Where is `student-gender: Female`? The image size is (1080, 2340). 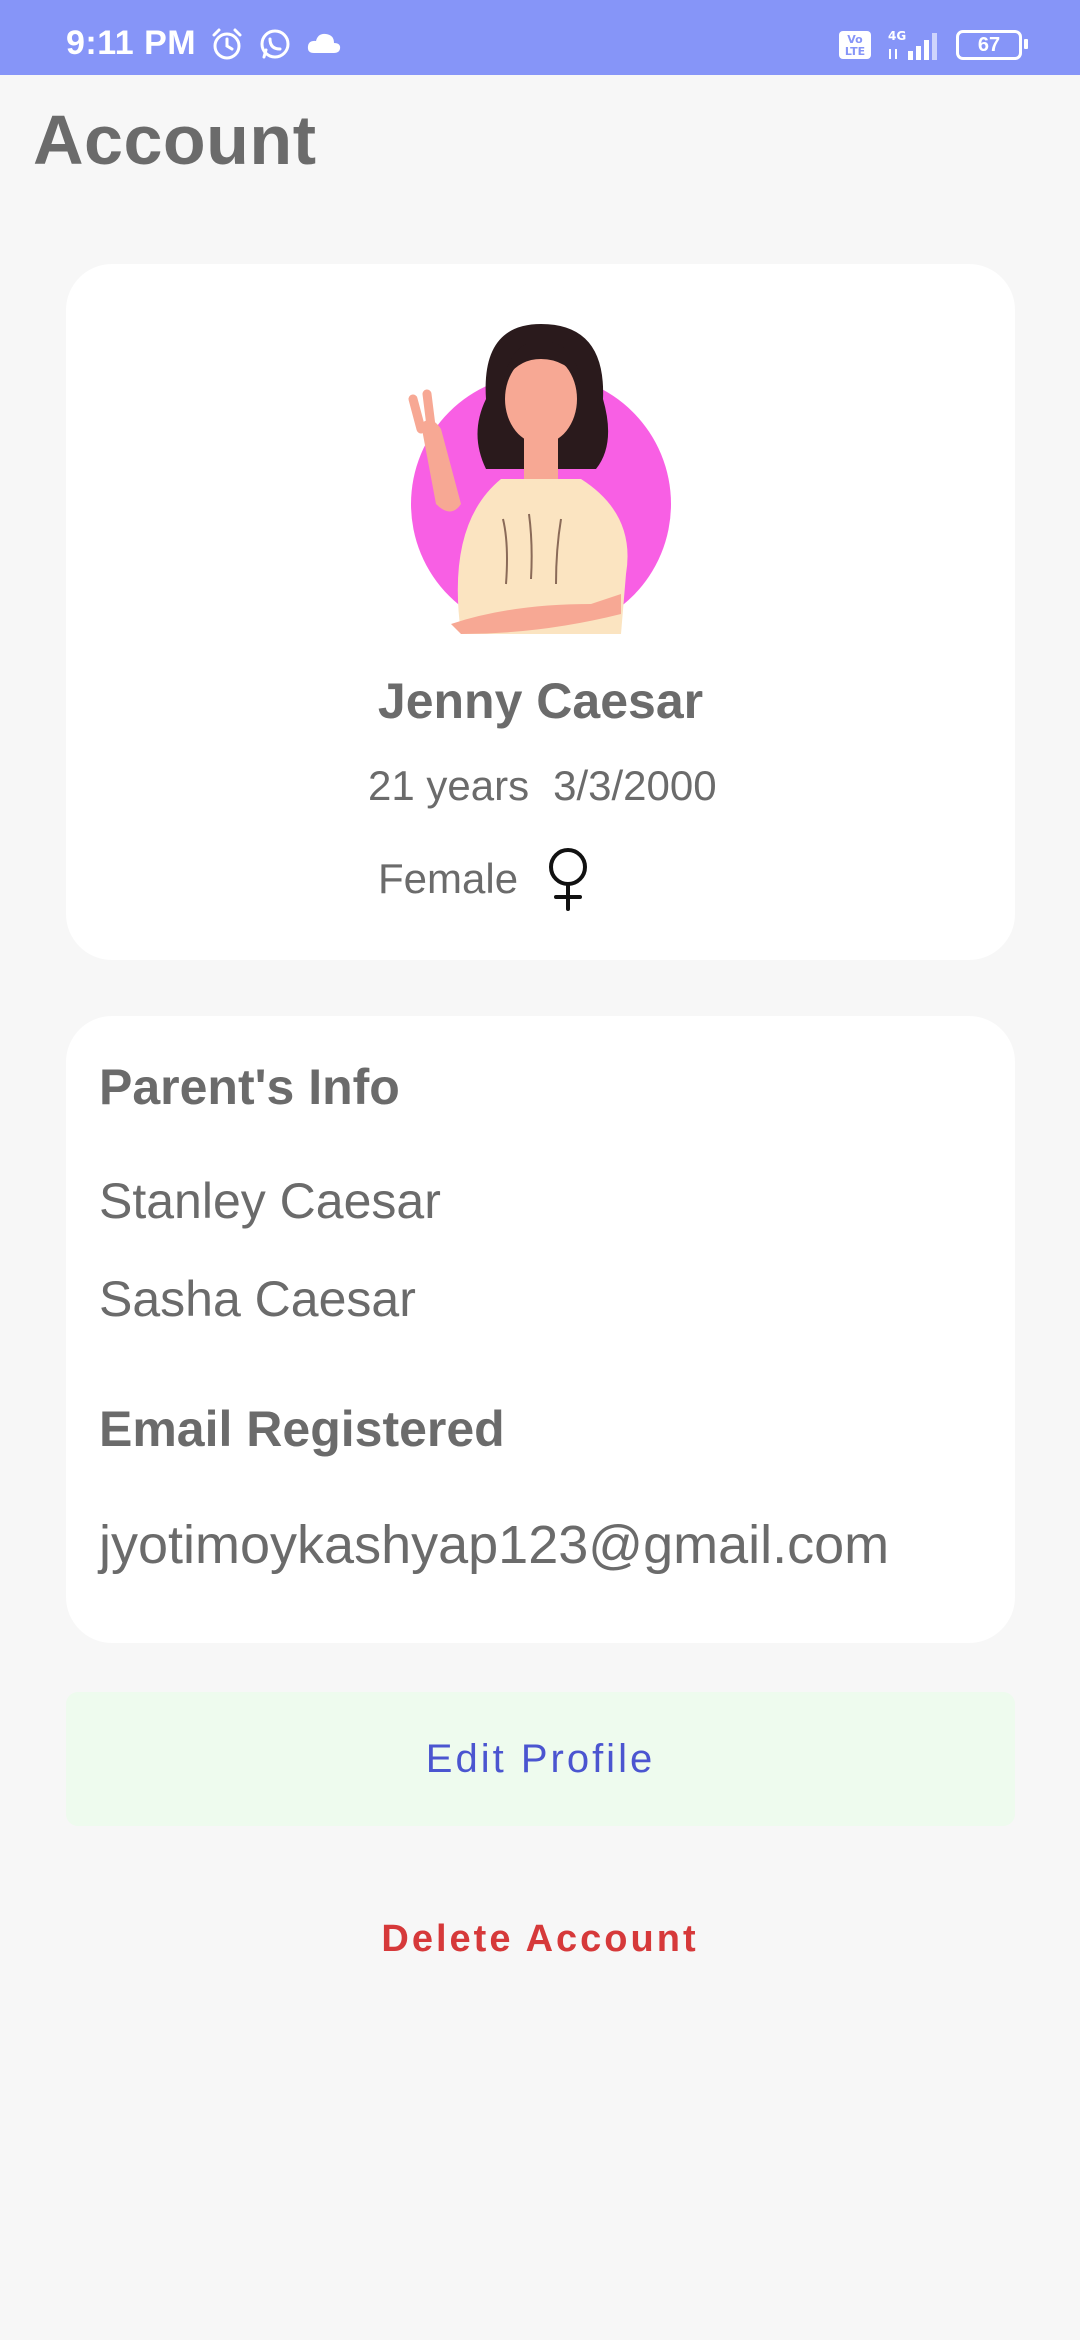
student-gender: Female is located at coordinates (448, 878).